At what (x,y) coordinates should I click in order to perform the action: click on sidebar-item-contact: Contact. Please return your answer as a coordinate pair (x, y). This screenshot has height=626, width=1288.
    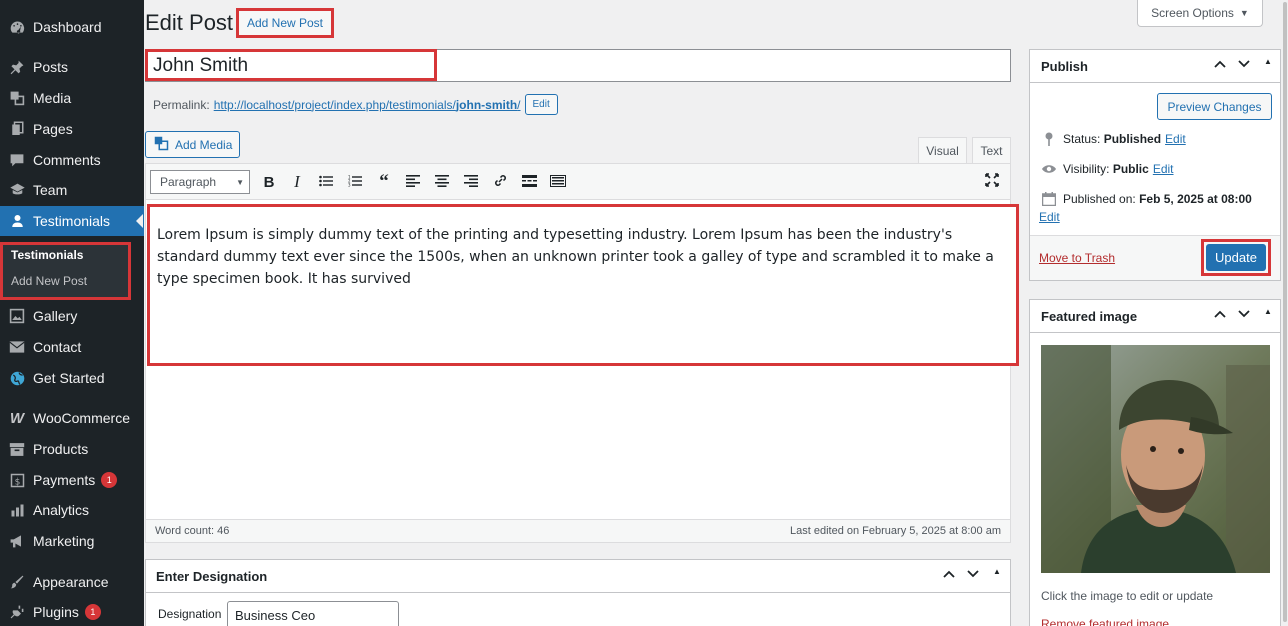
    Looking at the image, I should click on (72, 347).